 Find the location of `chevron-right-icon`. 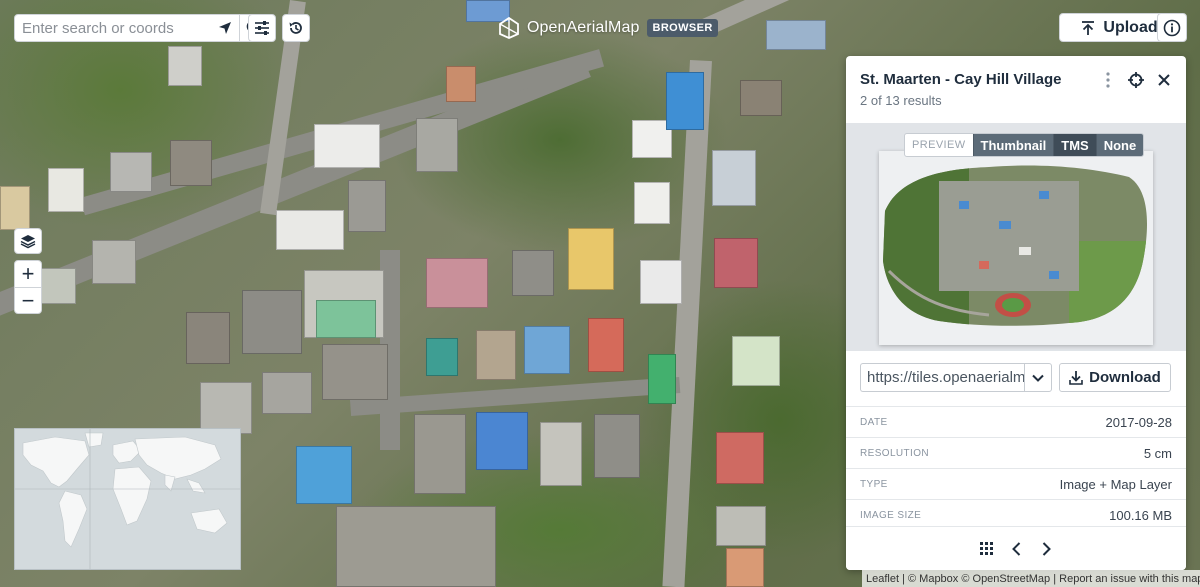

chevron-right-icon is located at coordinates (1046, 549).